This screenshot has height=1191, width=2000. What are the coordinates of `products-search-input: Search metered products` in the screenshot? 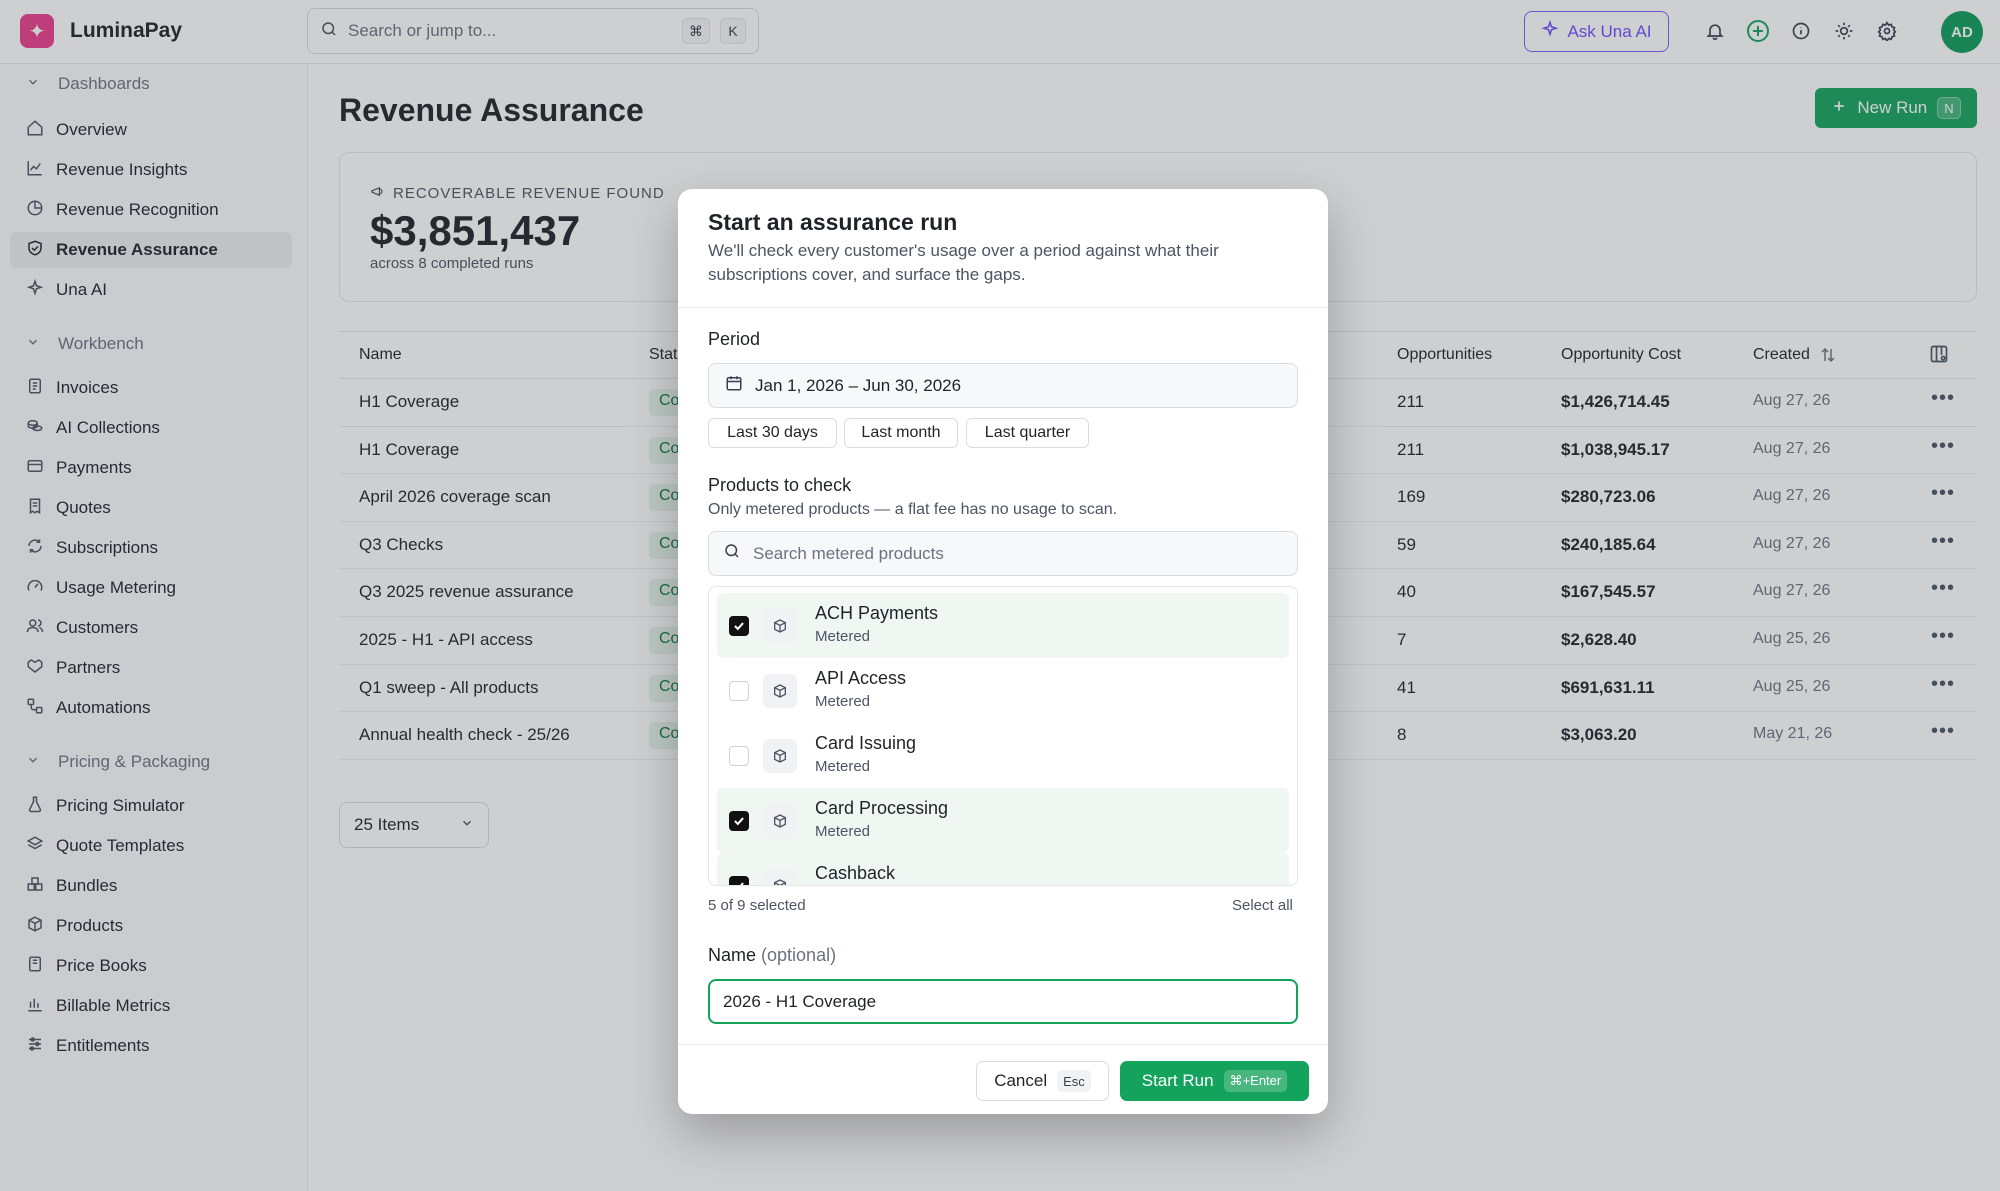 It's located at (1003, 553).